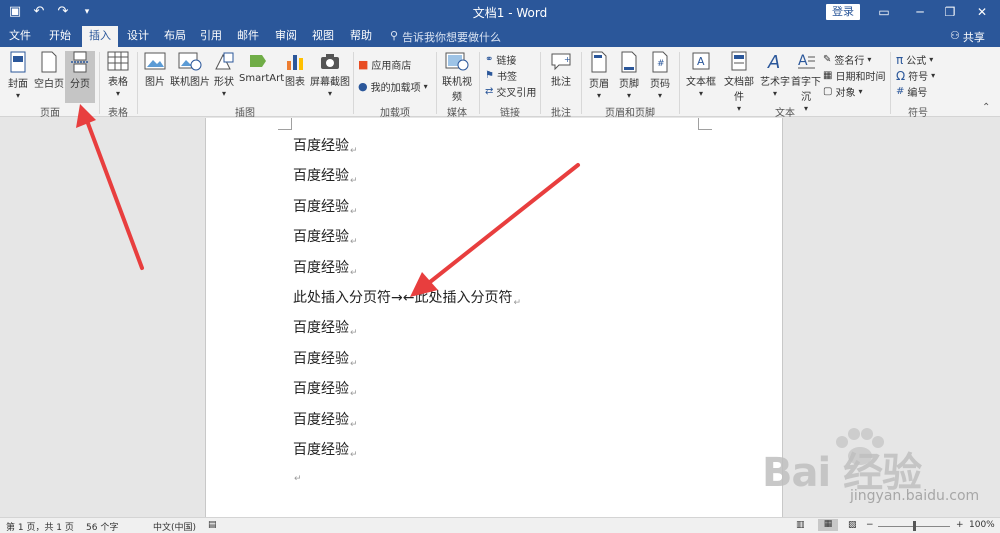  I want to click on table-button: 表格 ▾, so click(118, 77).